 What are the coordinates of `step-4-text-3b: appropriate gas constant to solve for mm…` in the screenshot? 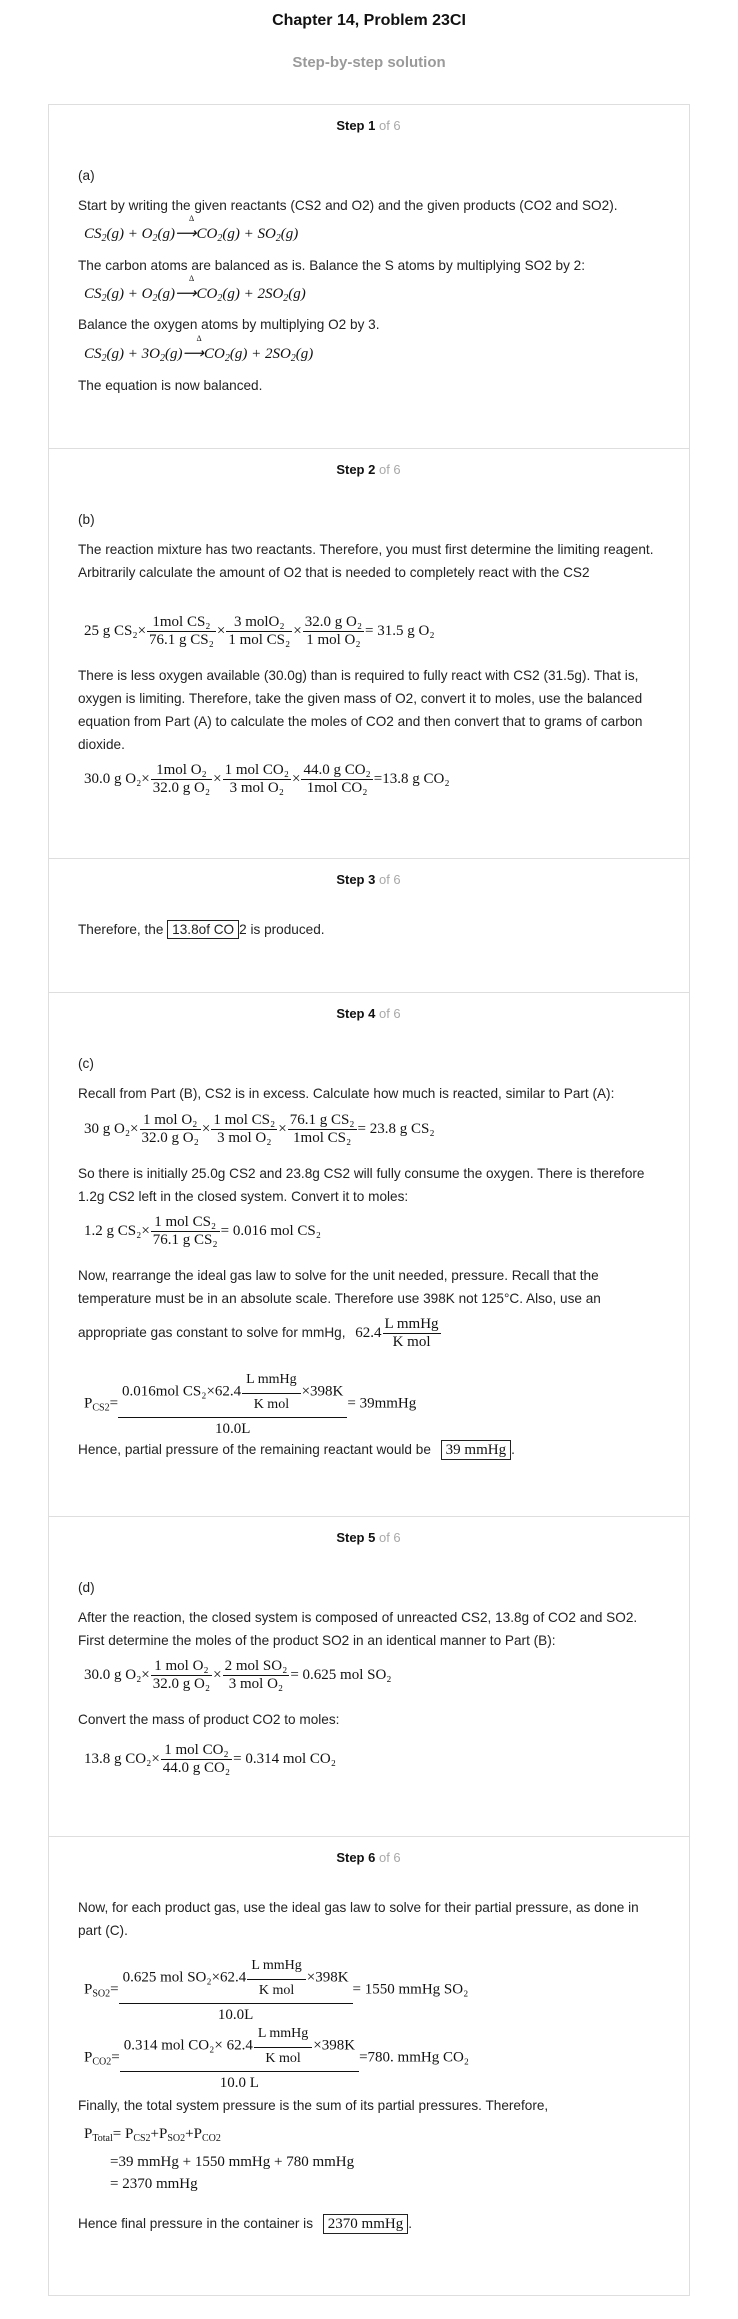 It's located at (259, 1333).